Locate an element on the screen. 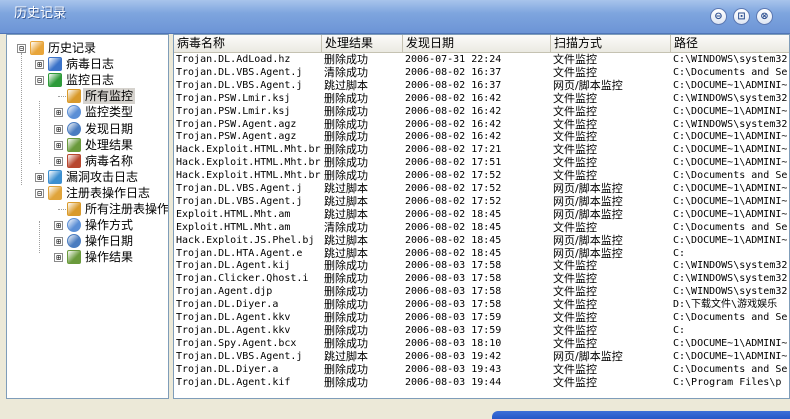 Image resolution: width=790 pixels, height=419 pixels. table-cell: 2006-08-03 19:42 is located at coordinates (453, 356).